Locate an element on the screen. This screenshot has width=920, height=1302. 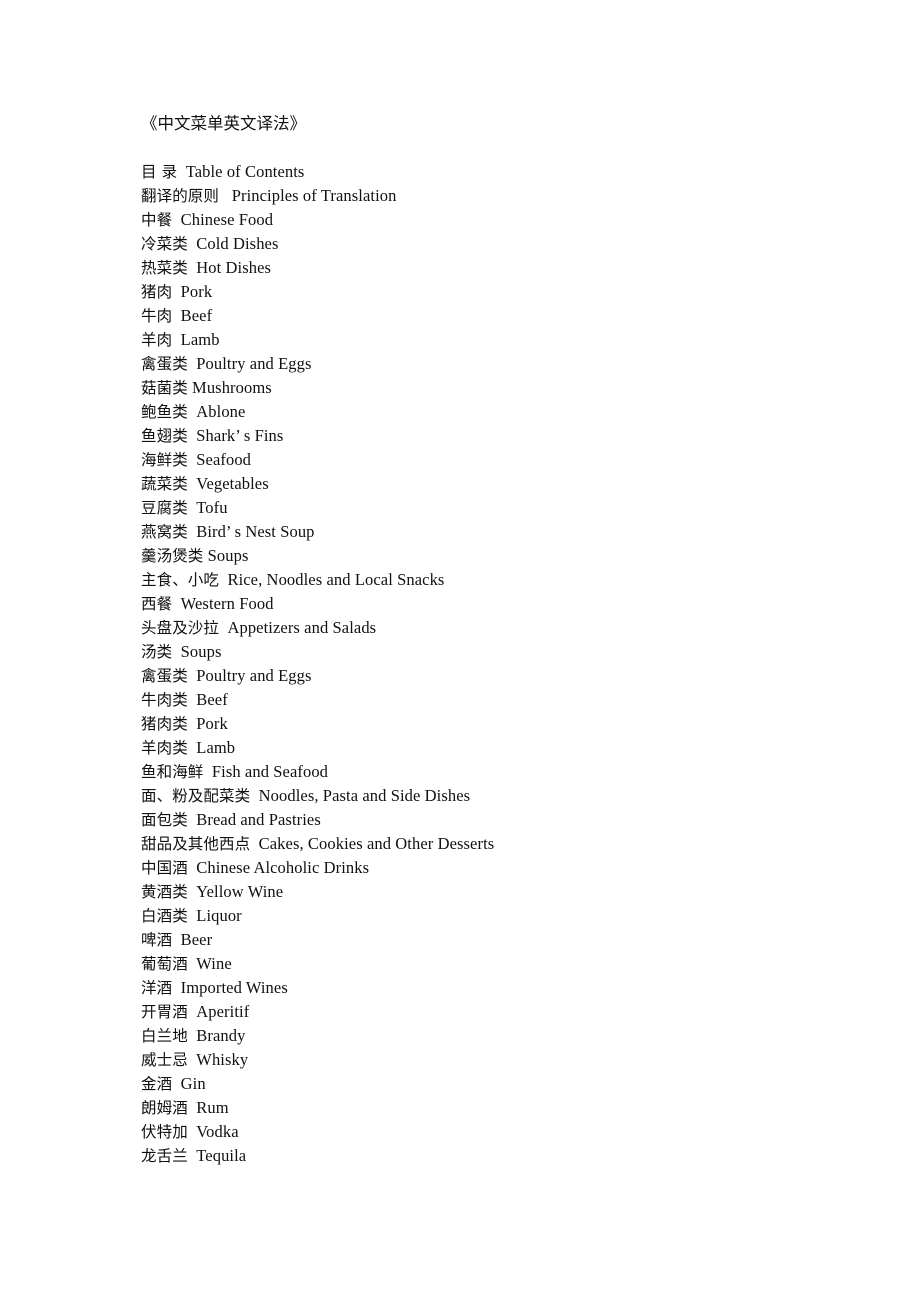
toc-entry-chinese: 牛肉 is located at coordinates (157, 316).